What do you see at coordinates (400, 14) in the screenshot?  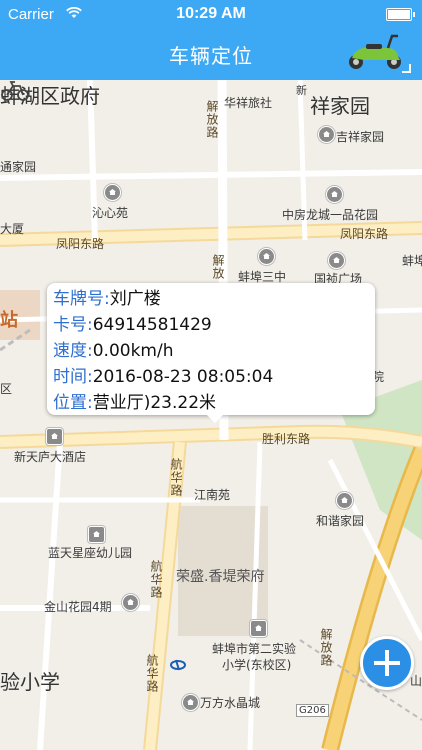 I see `battery-icon` at bounding box center [400, 14].